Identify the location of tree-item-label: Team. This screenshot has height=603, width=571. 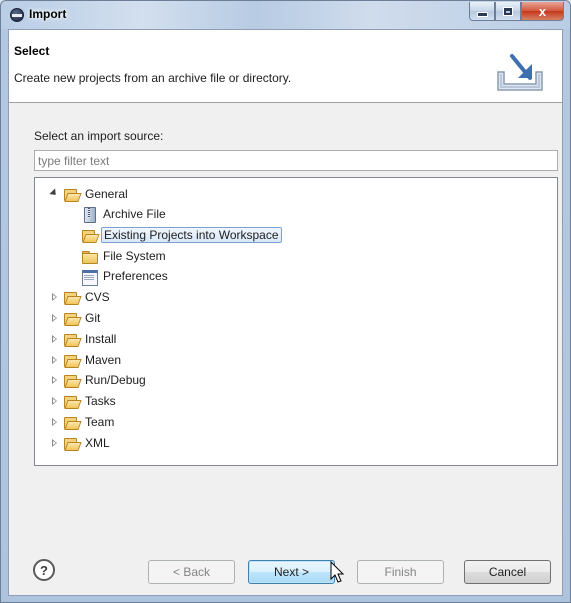
(100, 422).